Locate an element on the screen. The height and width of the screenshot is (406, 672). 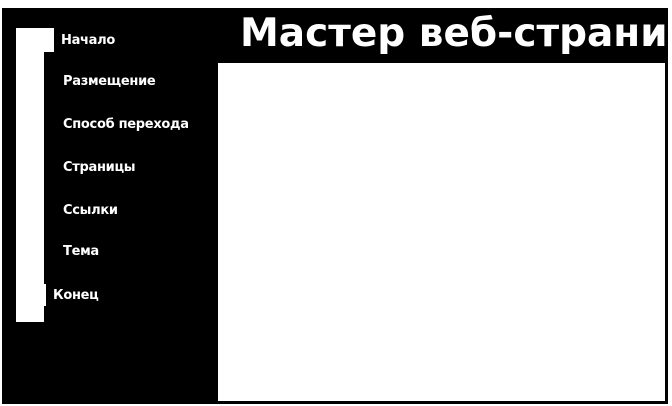
step-placement: Размещение is located at coordinates (100, 81).